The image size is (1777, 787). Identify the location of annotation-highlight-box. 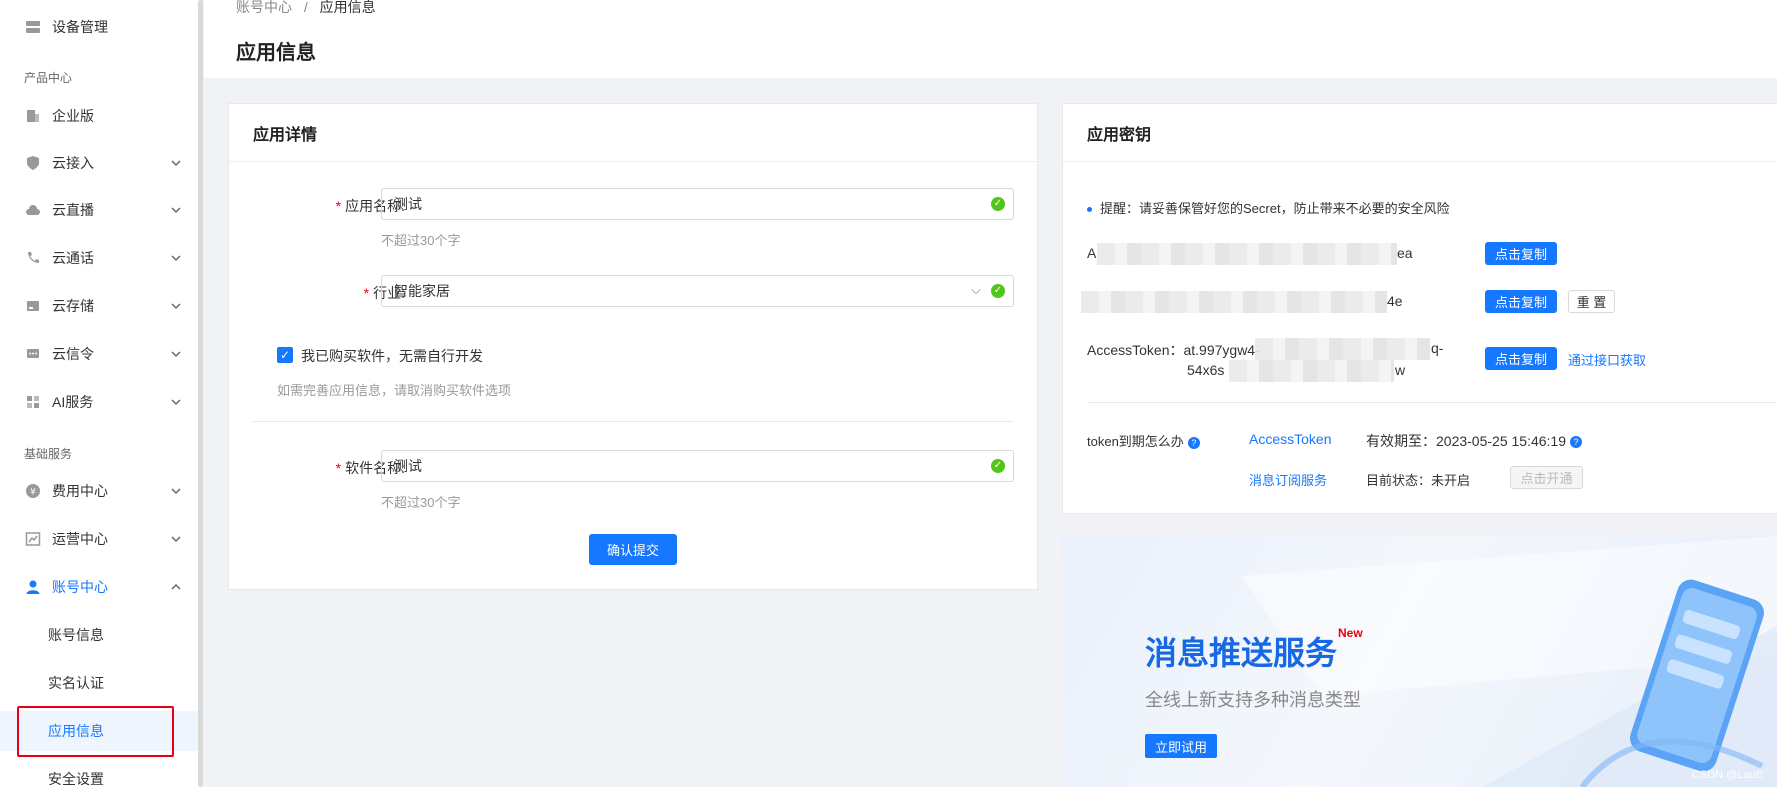
(95, 731).